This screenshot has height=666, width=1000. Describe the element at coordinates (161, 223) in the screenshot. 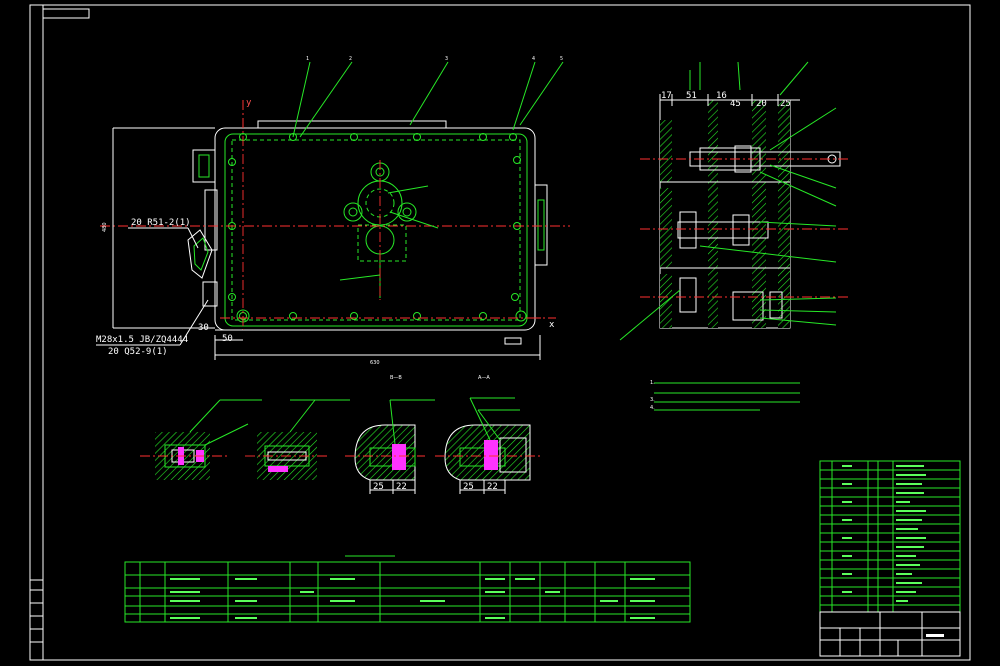

I see `callout-r51: 20 R51-2(1)` at that location.